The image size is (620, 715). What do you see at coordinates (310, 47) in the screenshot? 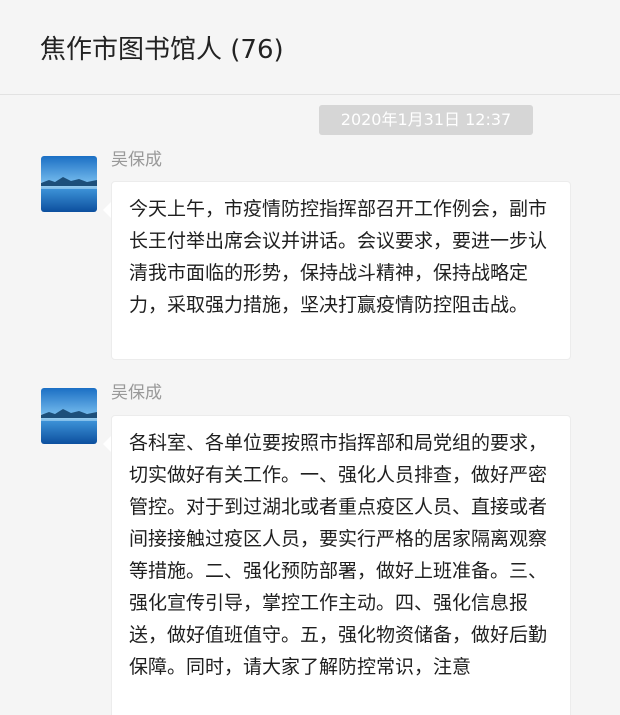
I see `chat-header: 焦作市图书馆人 (76)` at bounding box center [310, 47].